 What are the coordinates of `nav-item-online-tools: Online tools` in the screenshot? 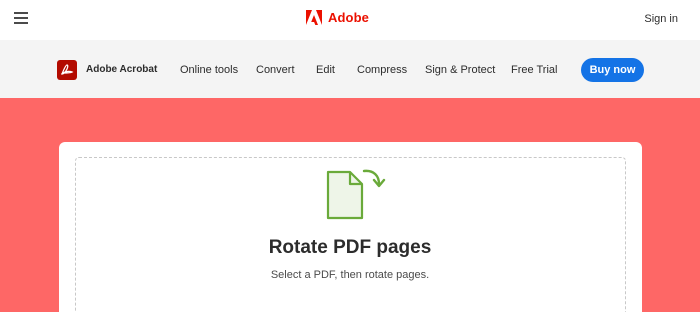 It's located at (209, 70).